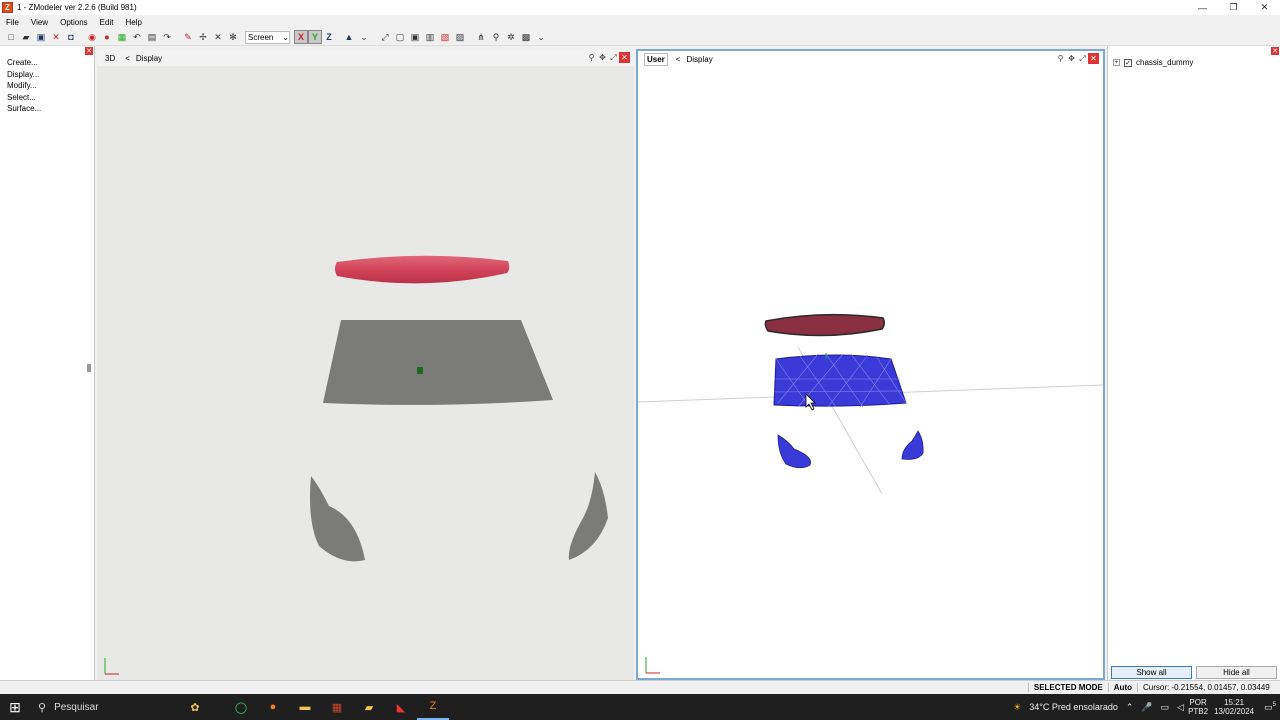  What do you see at coordinates (1270, 707) in the screenshot?
I see `notification-icon: ▭5` at bounding box center [1270, 707].